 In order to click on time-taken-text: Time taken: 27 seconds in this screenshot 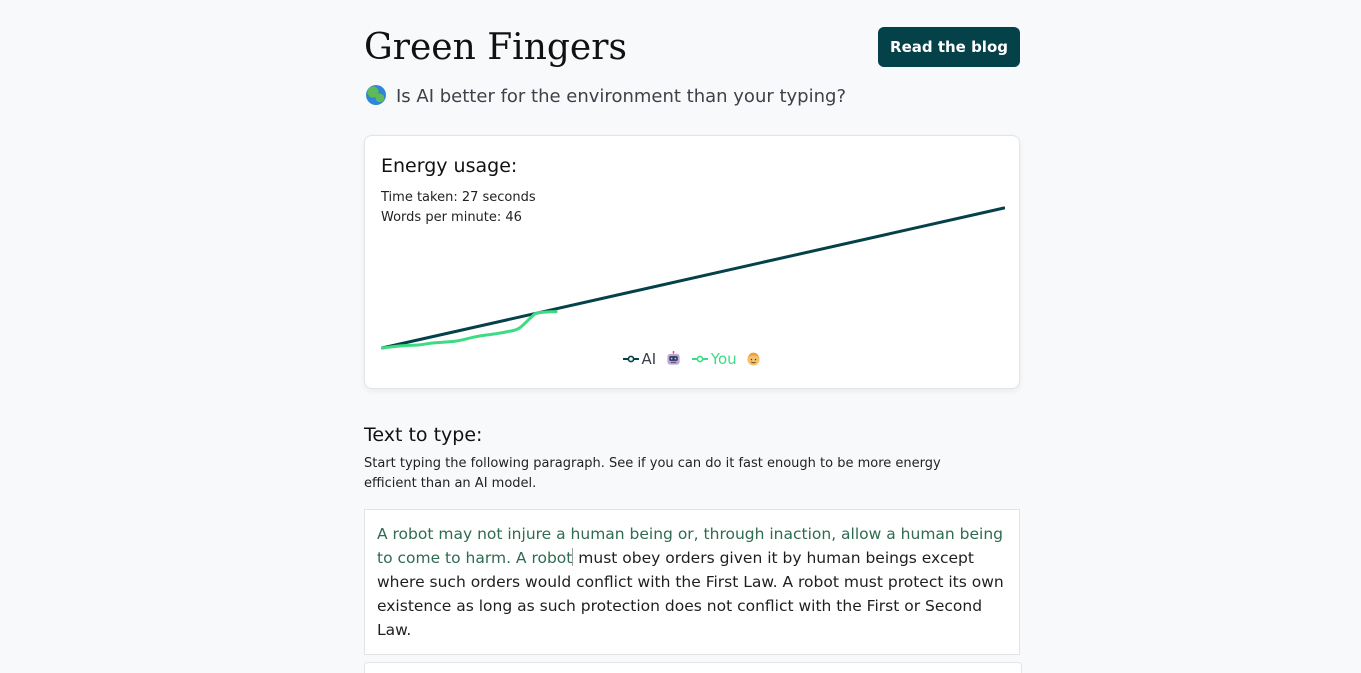, I will do `click(458, 197)`.